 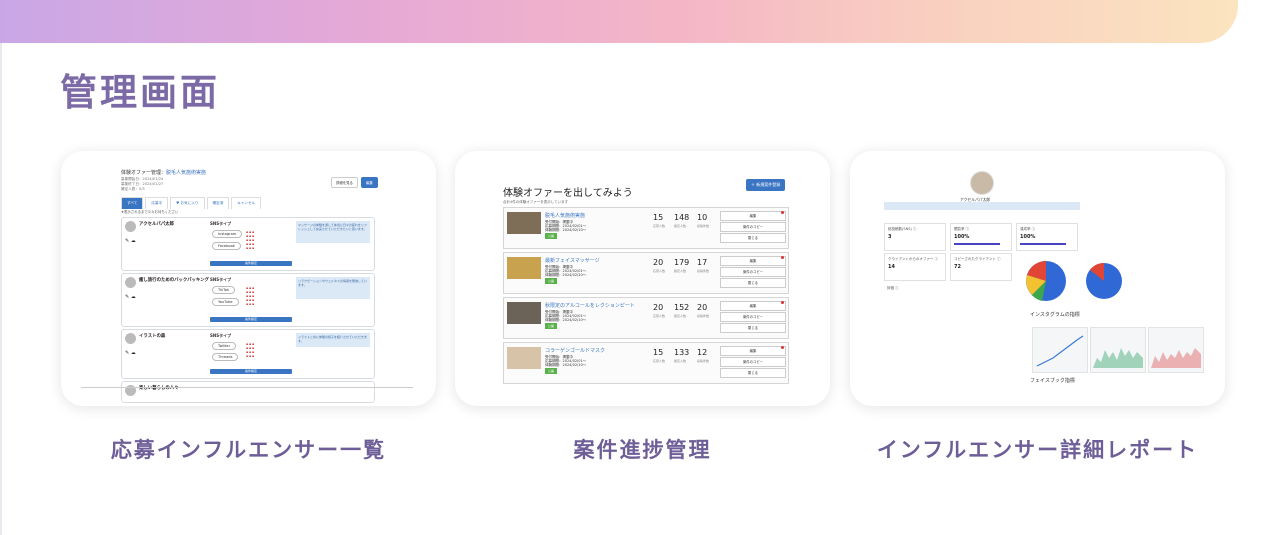 I want to click on post-count: 17, so click(x=702, y=262).